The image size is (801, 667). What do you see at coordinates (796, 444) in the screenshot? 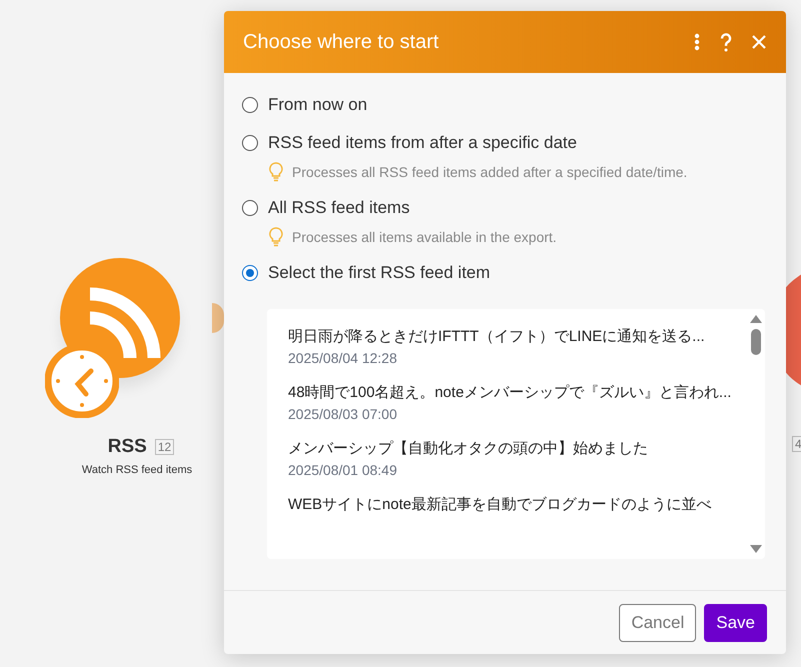
I see `module-count: 4` at bounding box center [796, 444].